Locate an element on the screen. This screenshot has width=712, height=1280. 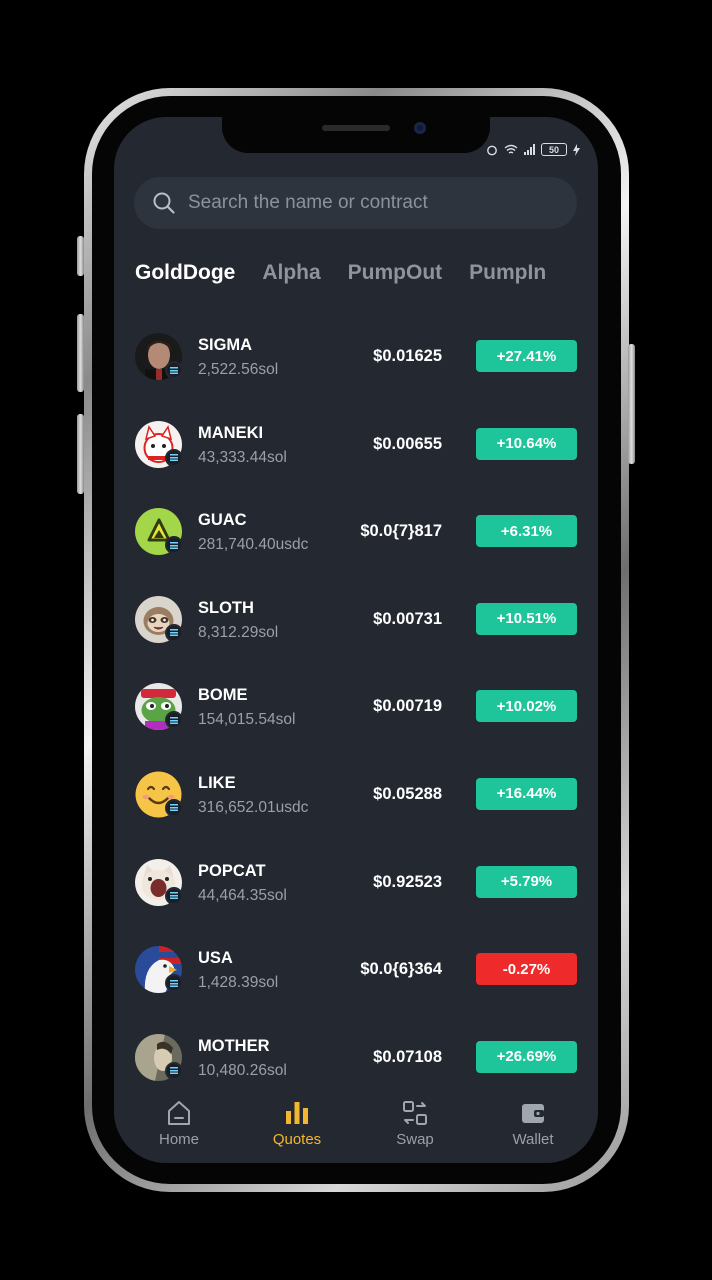
token-price: $0.0{6}364 is located at coordinates (401, 969).